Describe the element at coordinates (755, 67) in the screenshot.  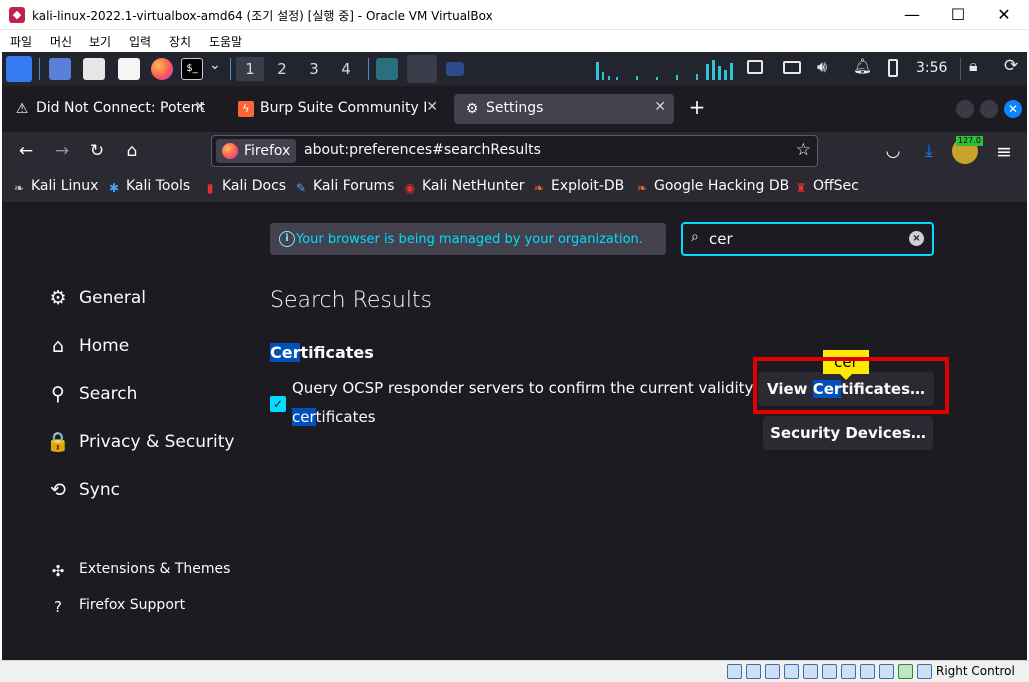
I see `network-icon` at that location.